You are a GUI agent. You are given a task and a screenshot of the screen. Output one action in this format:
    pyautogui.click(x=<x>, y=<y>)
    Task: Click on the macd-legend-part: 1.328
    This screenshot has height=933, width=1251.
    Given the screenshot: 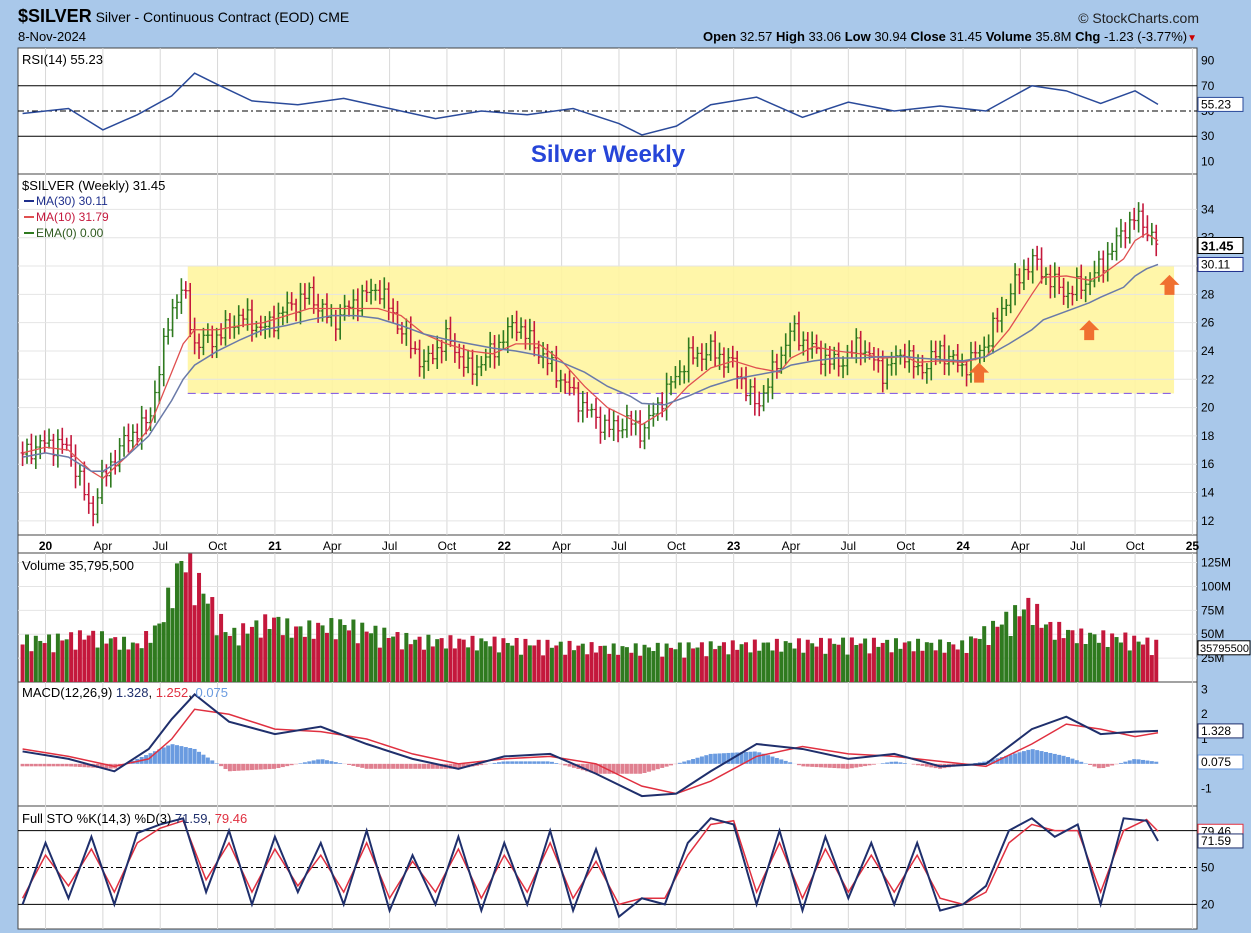 What is the action you would take?
    pyautogui.click(x=132, y=692)
    